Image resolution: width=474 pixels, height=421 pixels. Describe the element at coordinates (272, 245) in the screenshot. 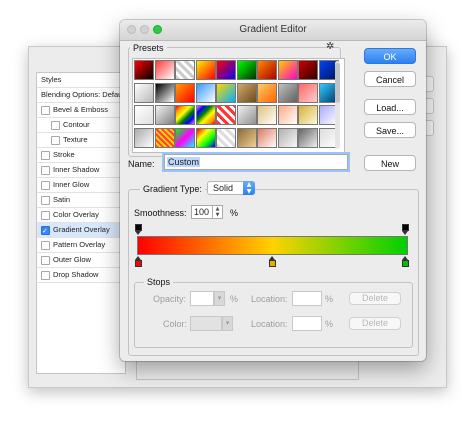

I see `gradient-preview-bar` at that location.